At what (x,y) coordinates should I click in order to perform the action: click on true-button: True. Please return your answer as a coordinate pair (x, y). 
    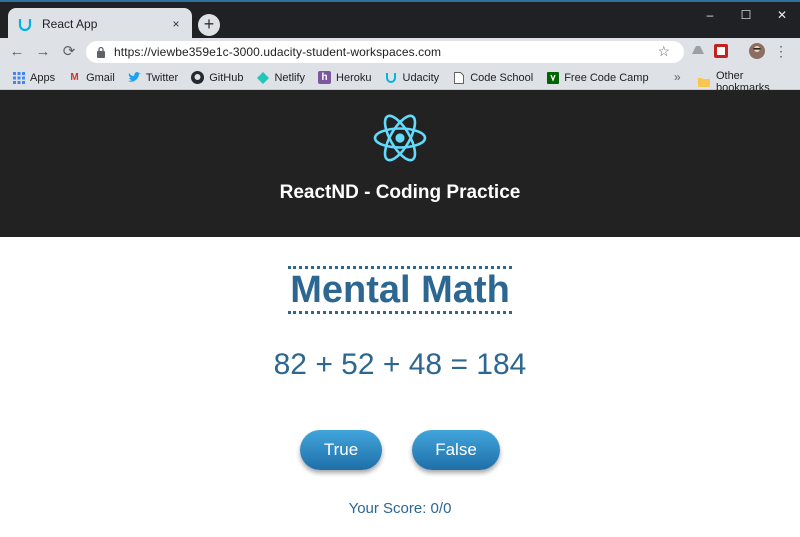
    Looking at the image, I should click on (341, 450).